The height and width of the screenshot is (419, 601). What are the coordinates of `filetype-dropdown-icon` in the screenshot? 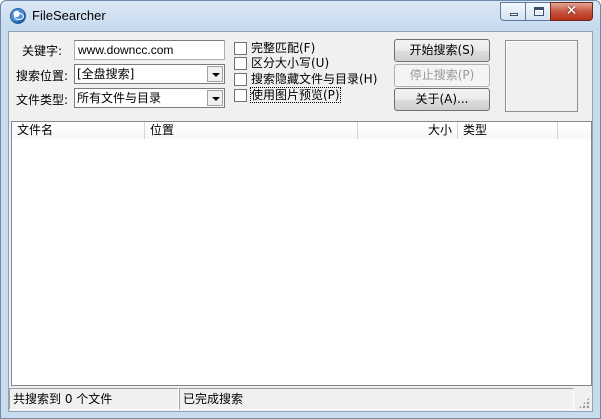 It's located at (215, 98).